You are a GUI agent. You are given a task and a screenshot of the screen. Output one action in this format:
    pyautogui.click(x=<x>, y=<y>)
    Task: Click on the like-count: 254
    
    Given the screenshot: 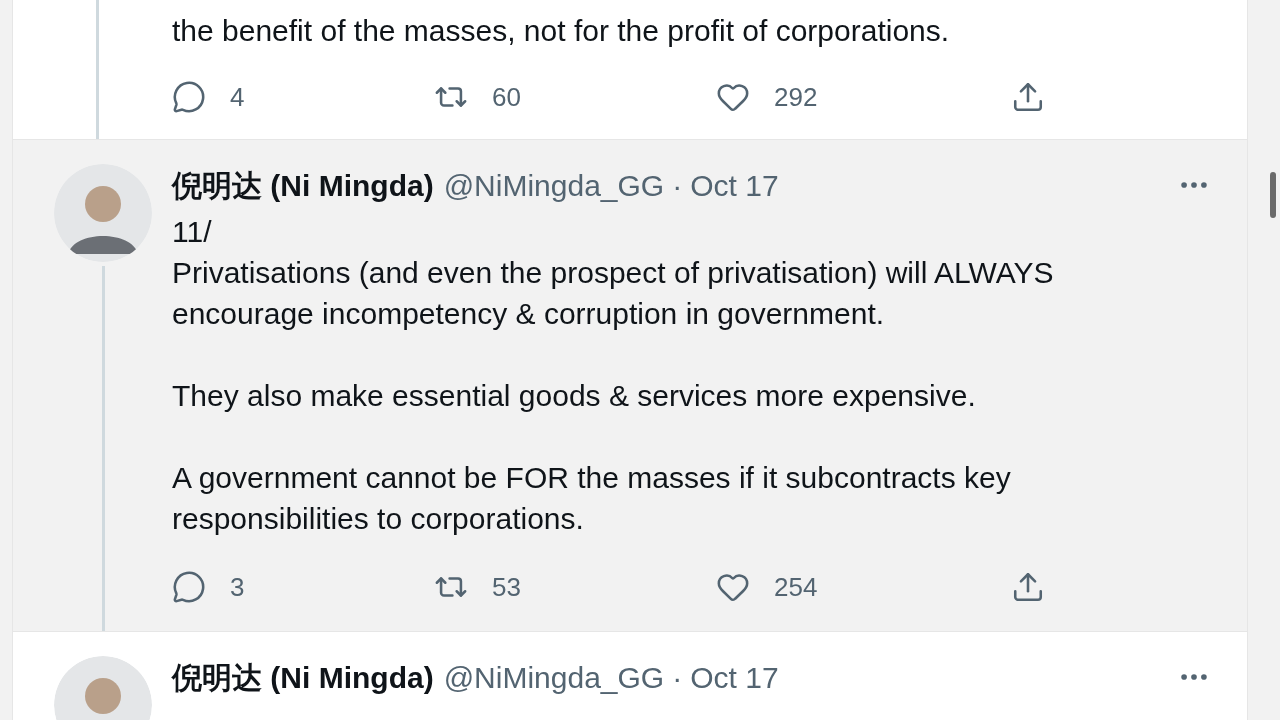 What is the action you would take?
    pyautogui.click(x=796, y=587)
    